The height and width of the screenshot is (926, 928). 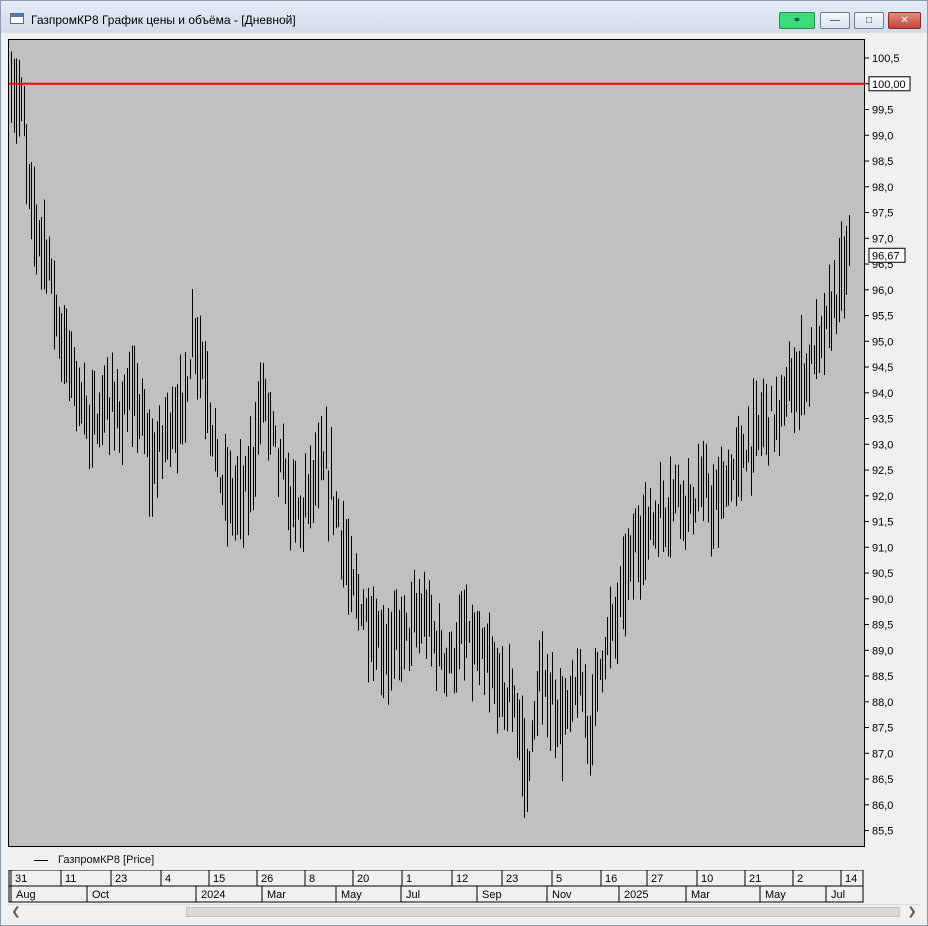 What do you see at coordinates (168, 879) in the screenshot?
I see `x-day-label: 4` at bounding box center [168, 879].